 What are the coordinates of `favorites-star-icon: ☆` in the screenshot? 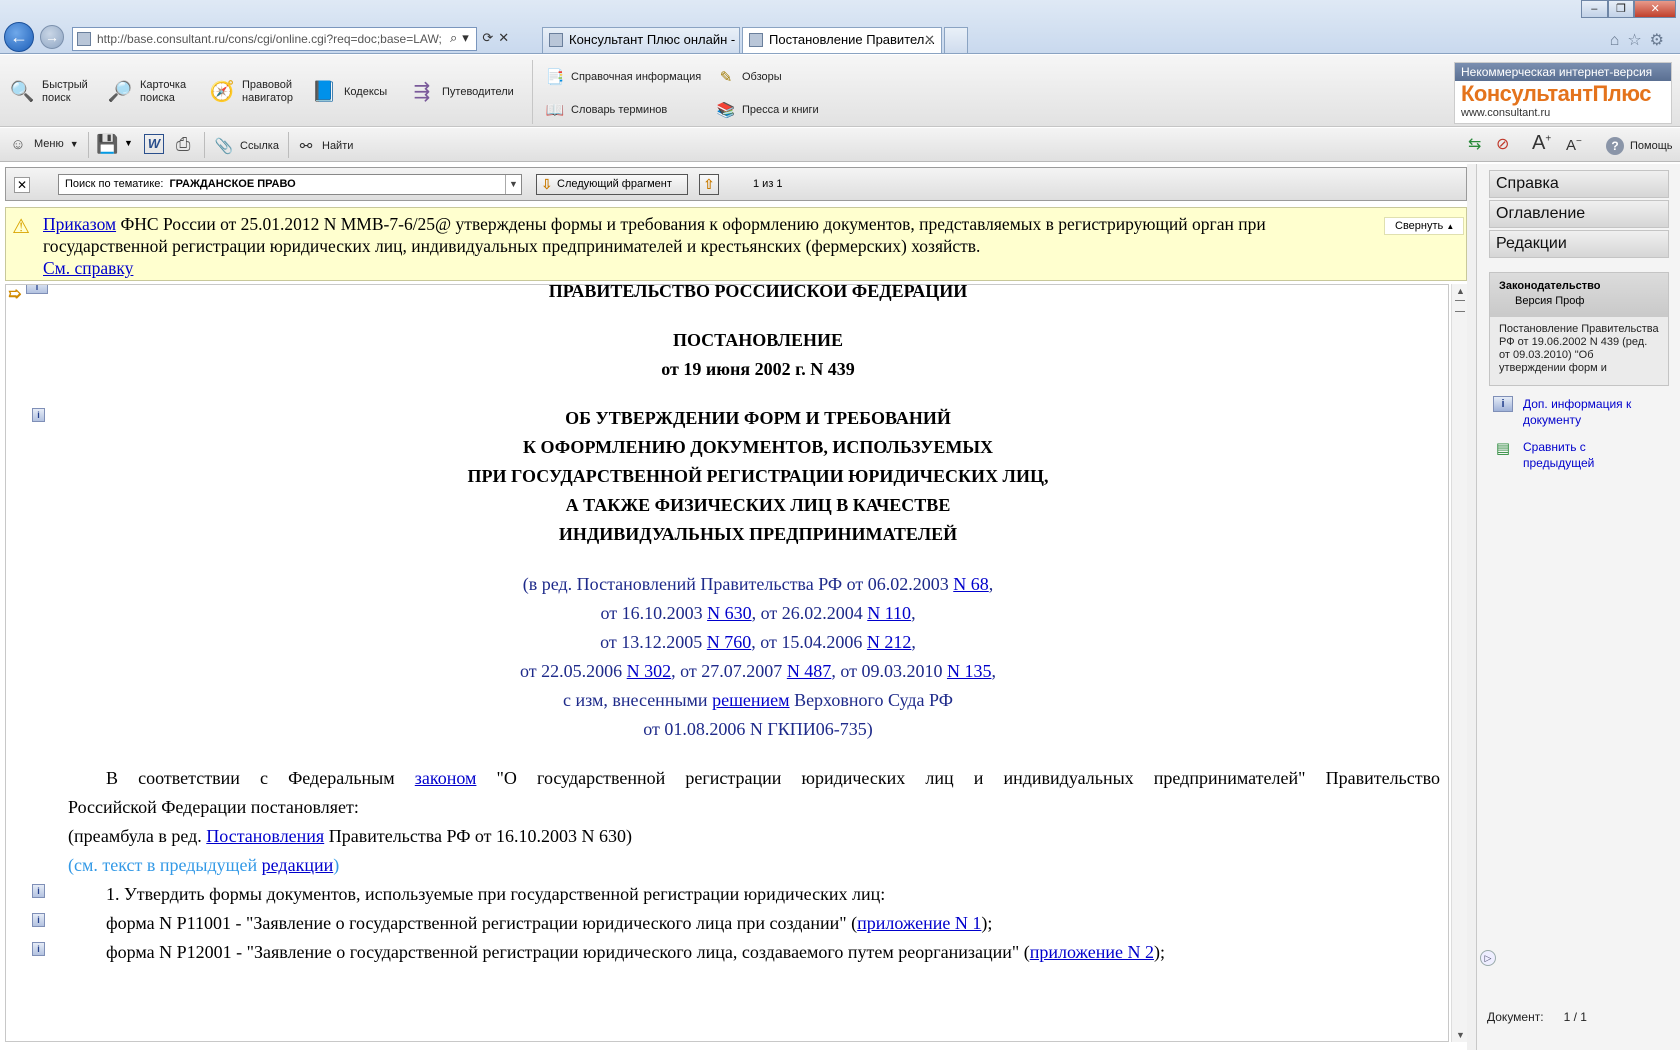 It's located at (1638, 40).